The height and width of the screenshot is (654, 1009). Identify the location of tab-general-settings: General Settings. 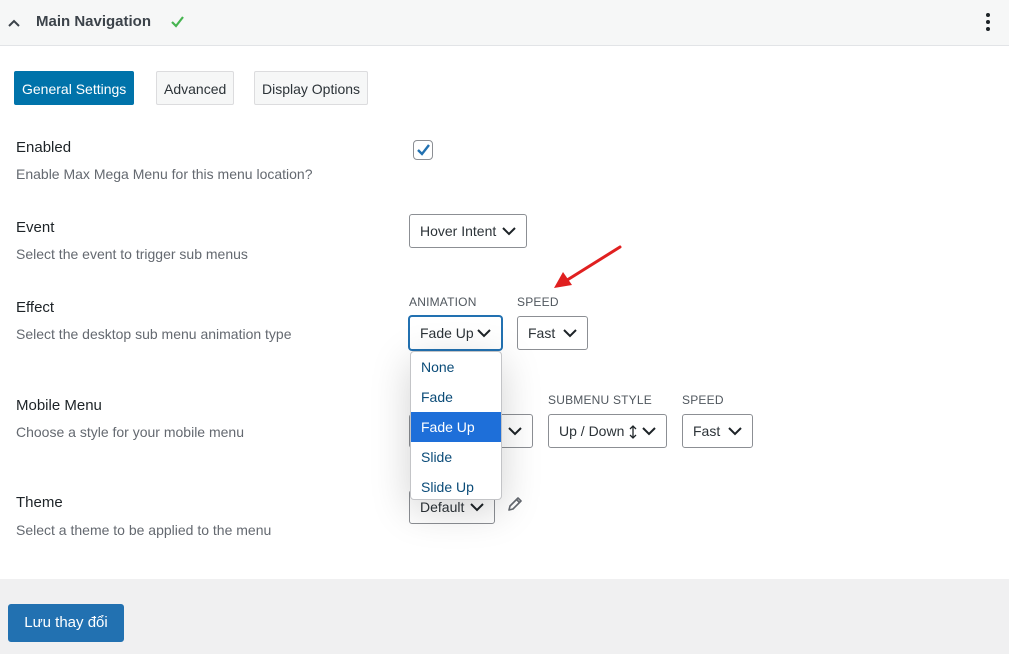
(74, 88).